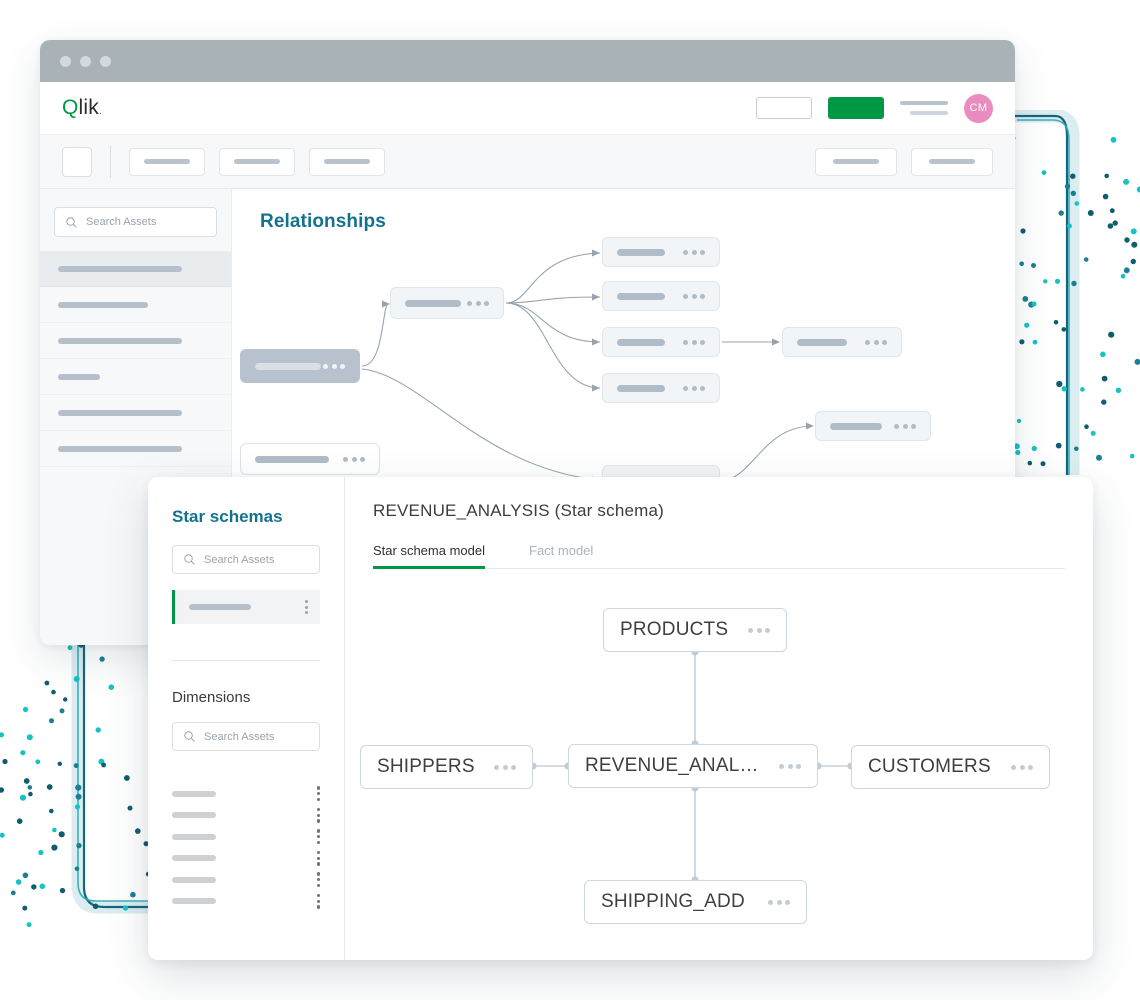  What do you see at coordinates (65, 61) in the screenshot?
I see `close-dot` at bounding box center [65, 61].